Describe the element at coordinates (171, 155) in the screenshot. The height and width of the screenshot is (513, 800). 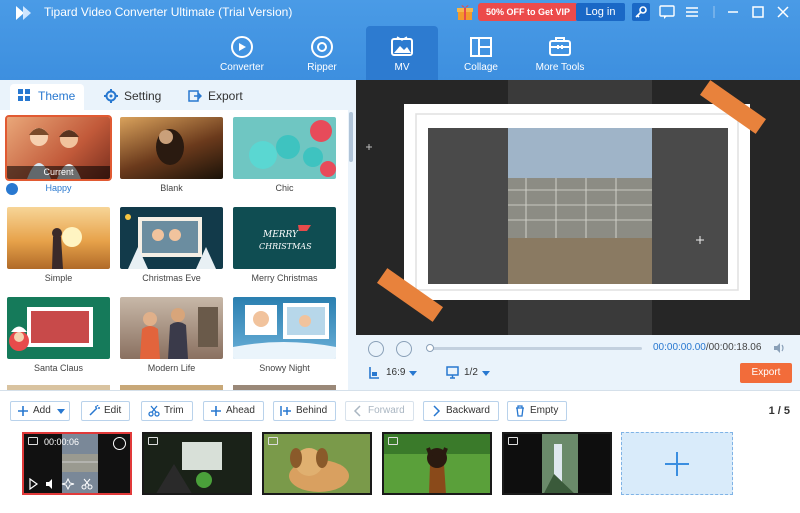
I see `theme-blank: Blank` at that location.